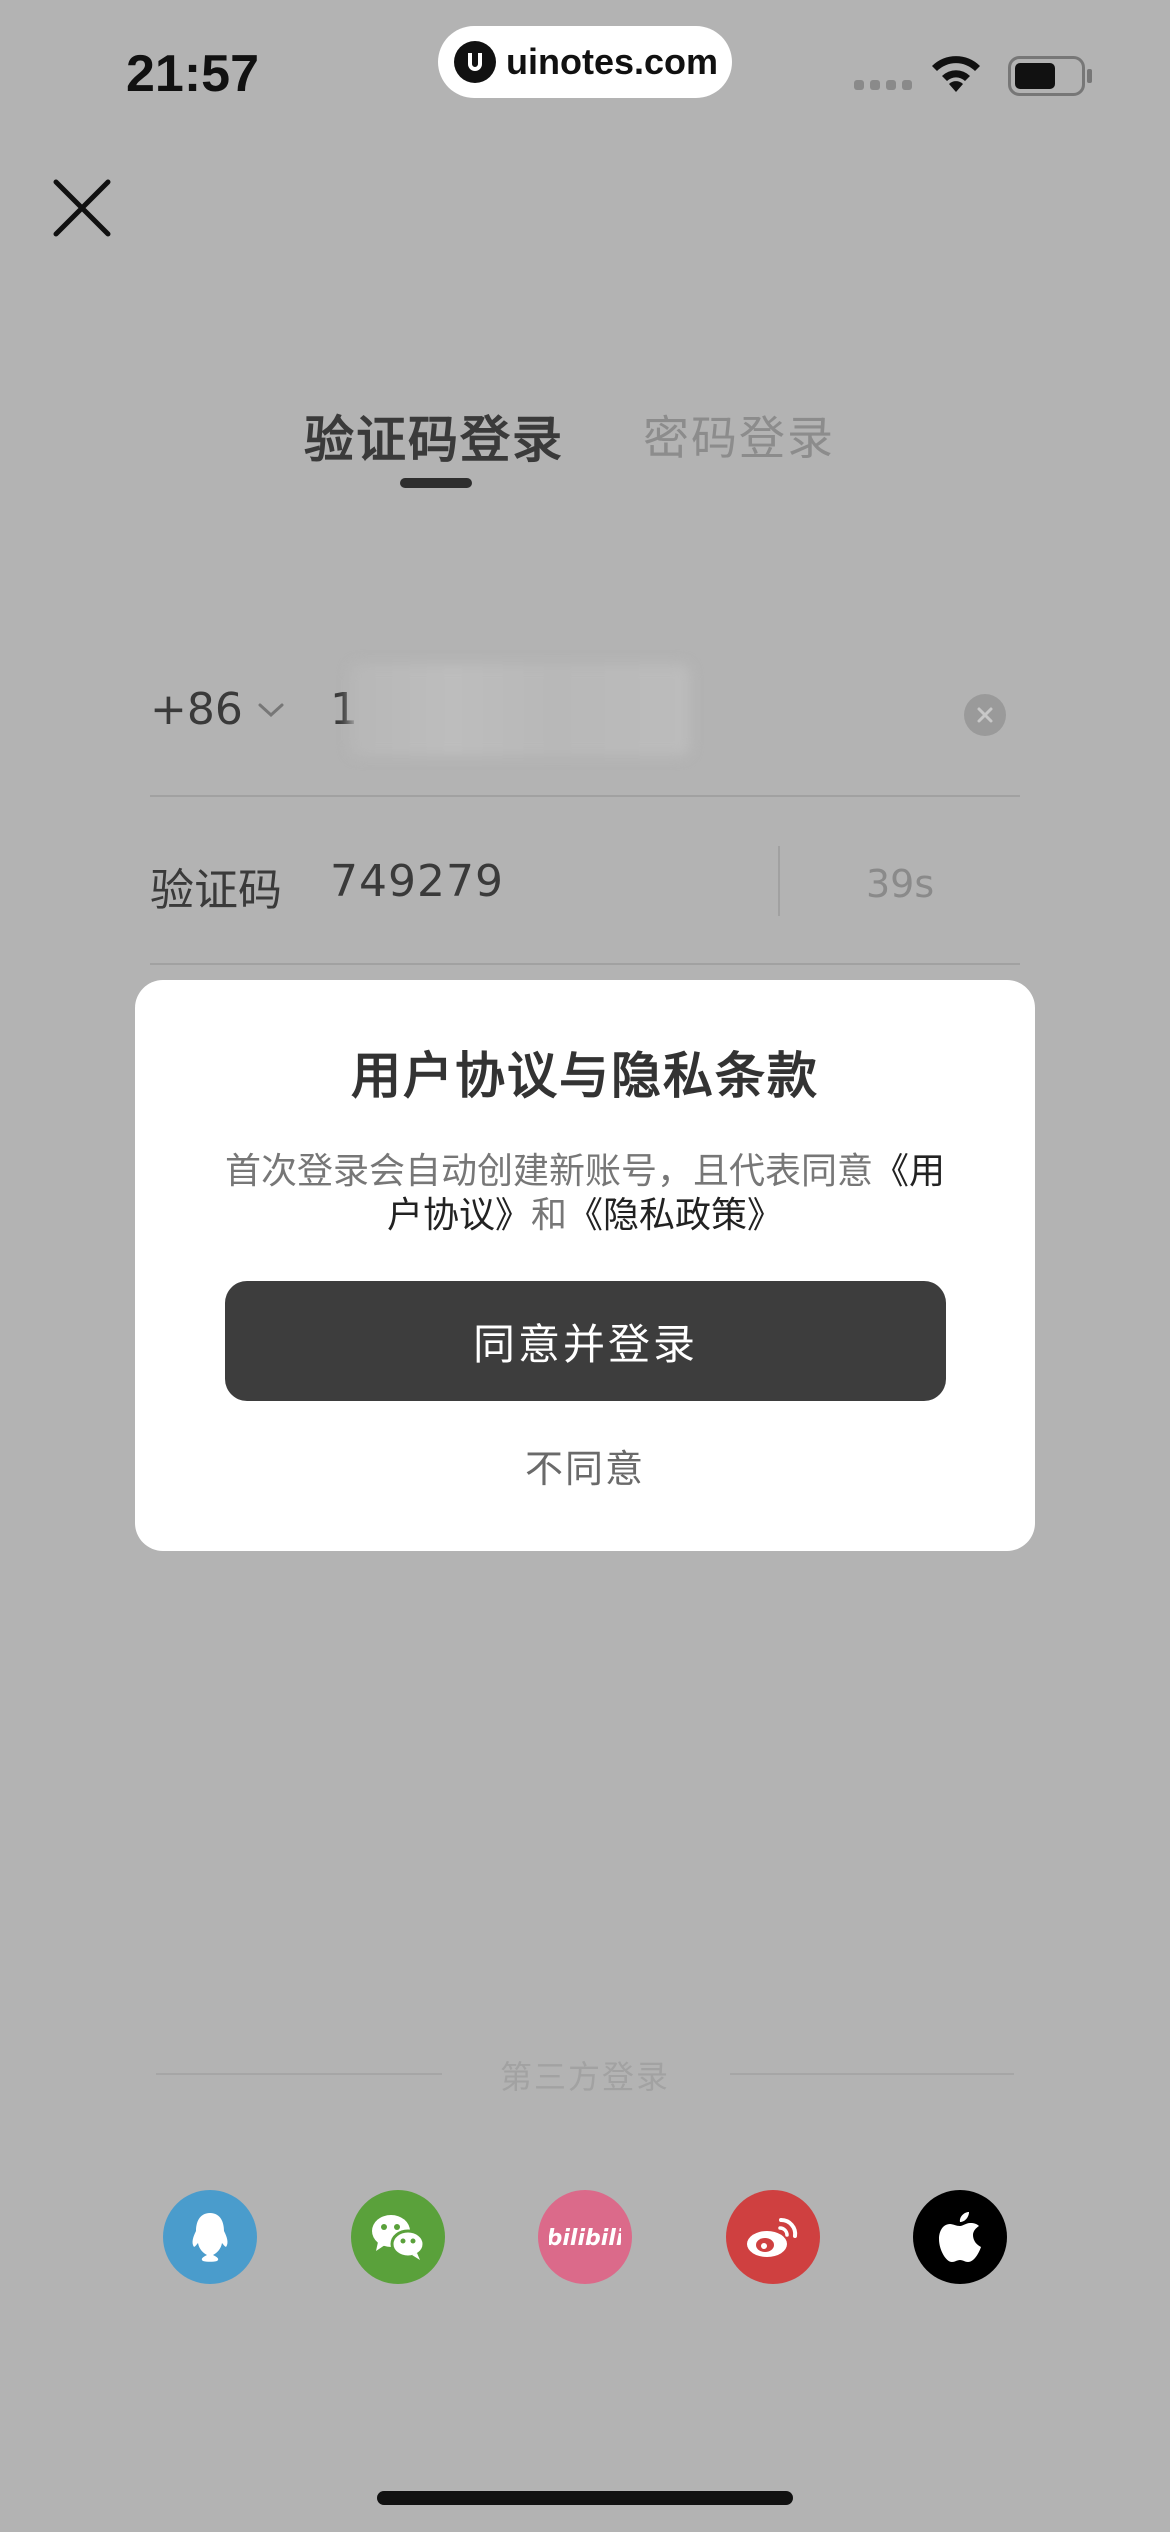  What do you see at coordinates (1051, 78) in the screenshot?
I see `battery-icon` at bounding box center [1051, 78].